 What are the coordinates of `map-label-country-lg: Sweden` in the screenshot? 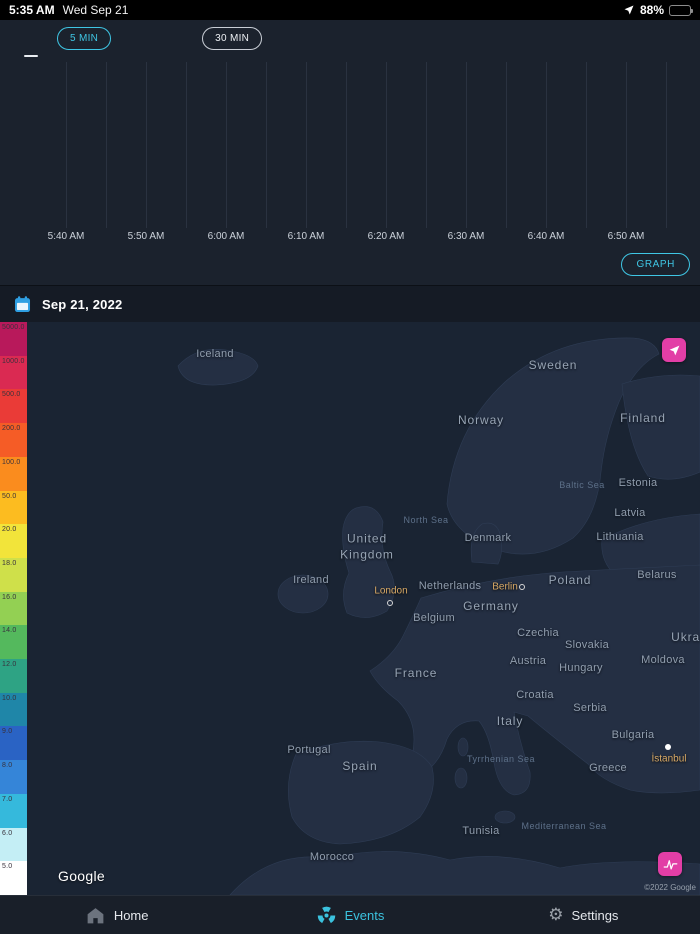 It's located at (553, 365).